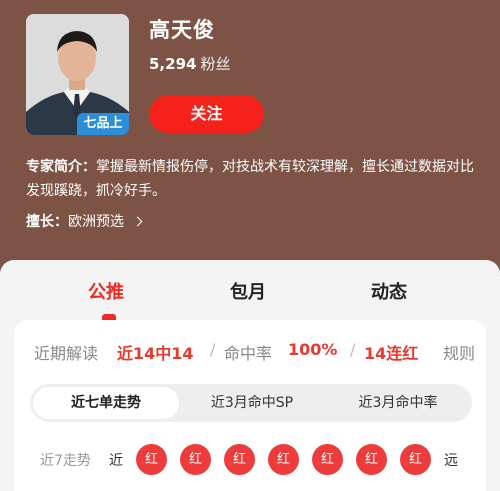 The width and height of the screenshot is (500, 491). I want to click on trend-label: 近7走势, so click(65, 461).